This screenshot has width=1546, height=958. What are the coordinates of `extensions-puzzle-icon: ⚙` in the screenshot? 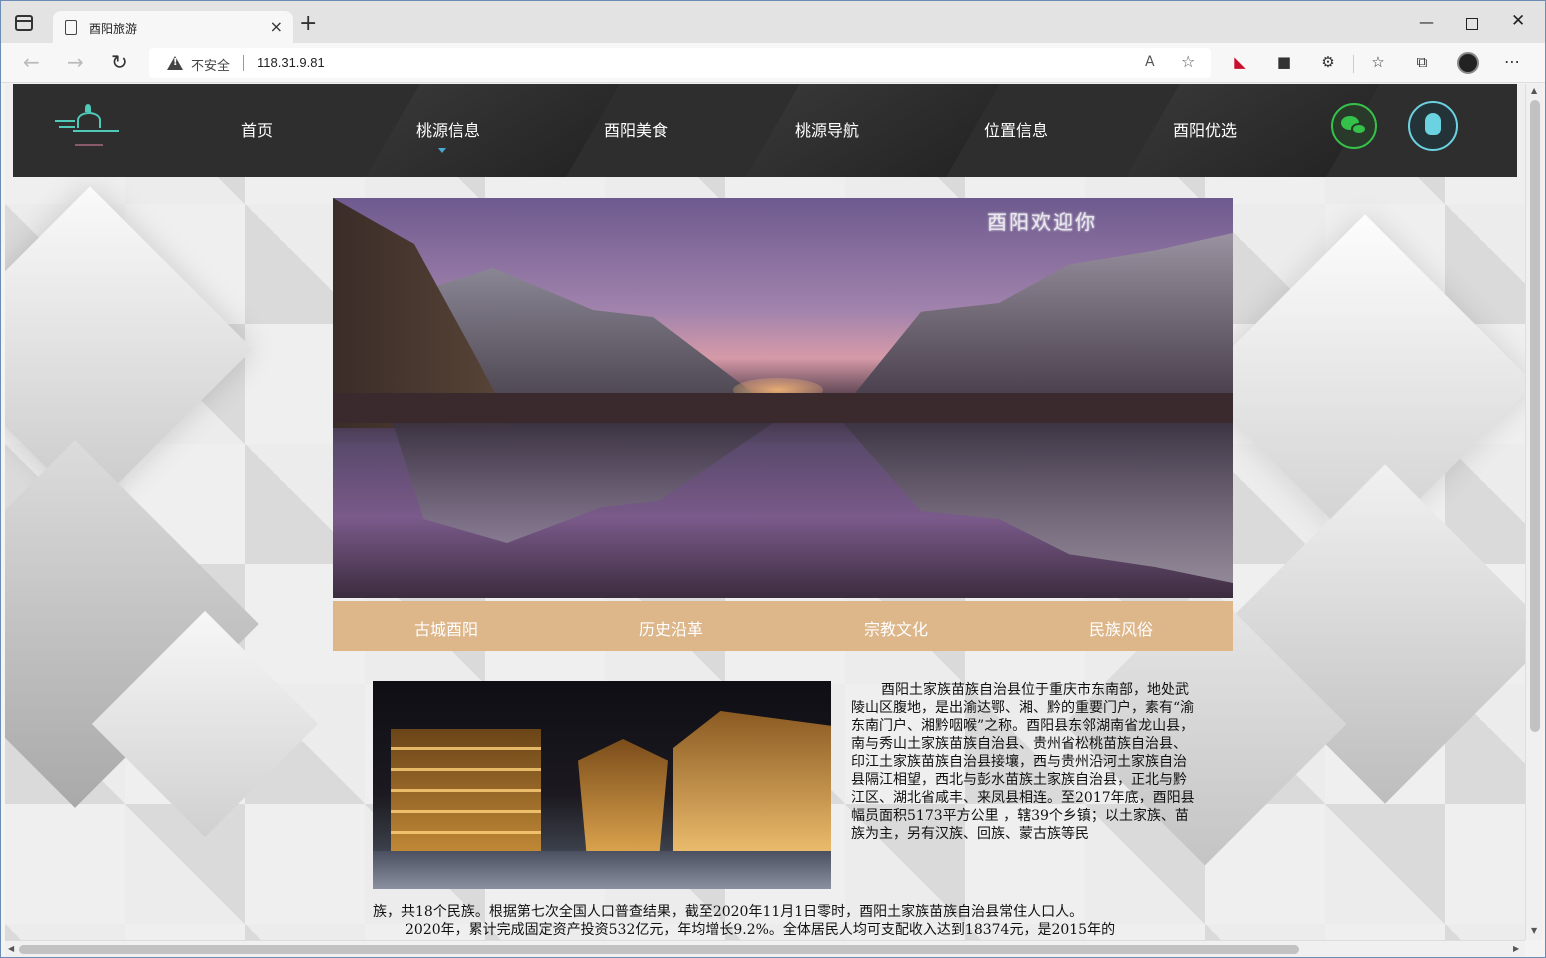 It's located at (1328, 62).